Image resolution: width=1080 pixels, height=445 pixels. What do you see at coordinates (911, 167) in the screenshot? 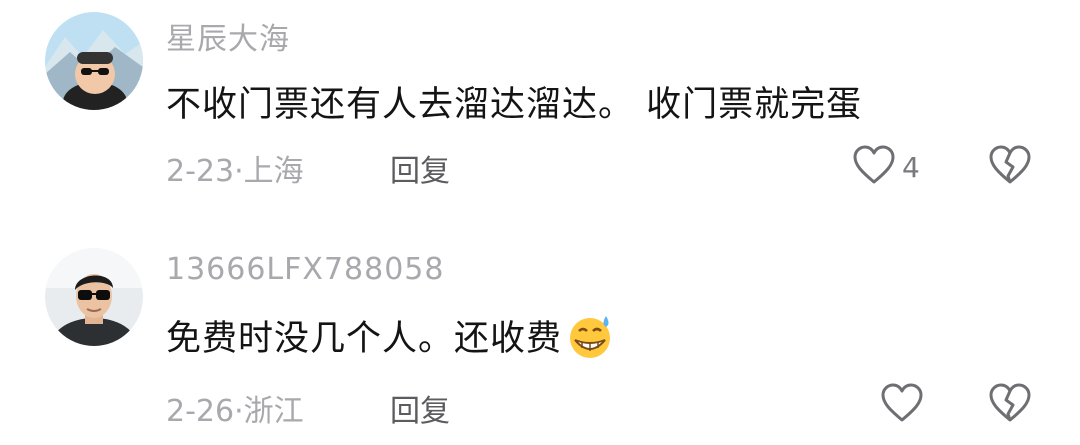
I see `like-count: 4` at bounding box center [911, 167].